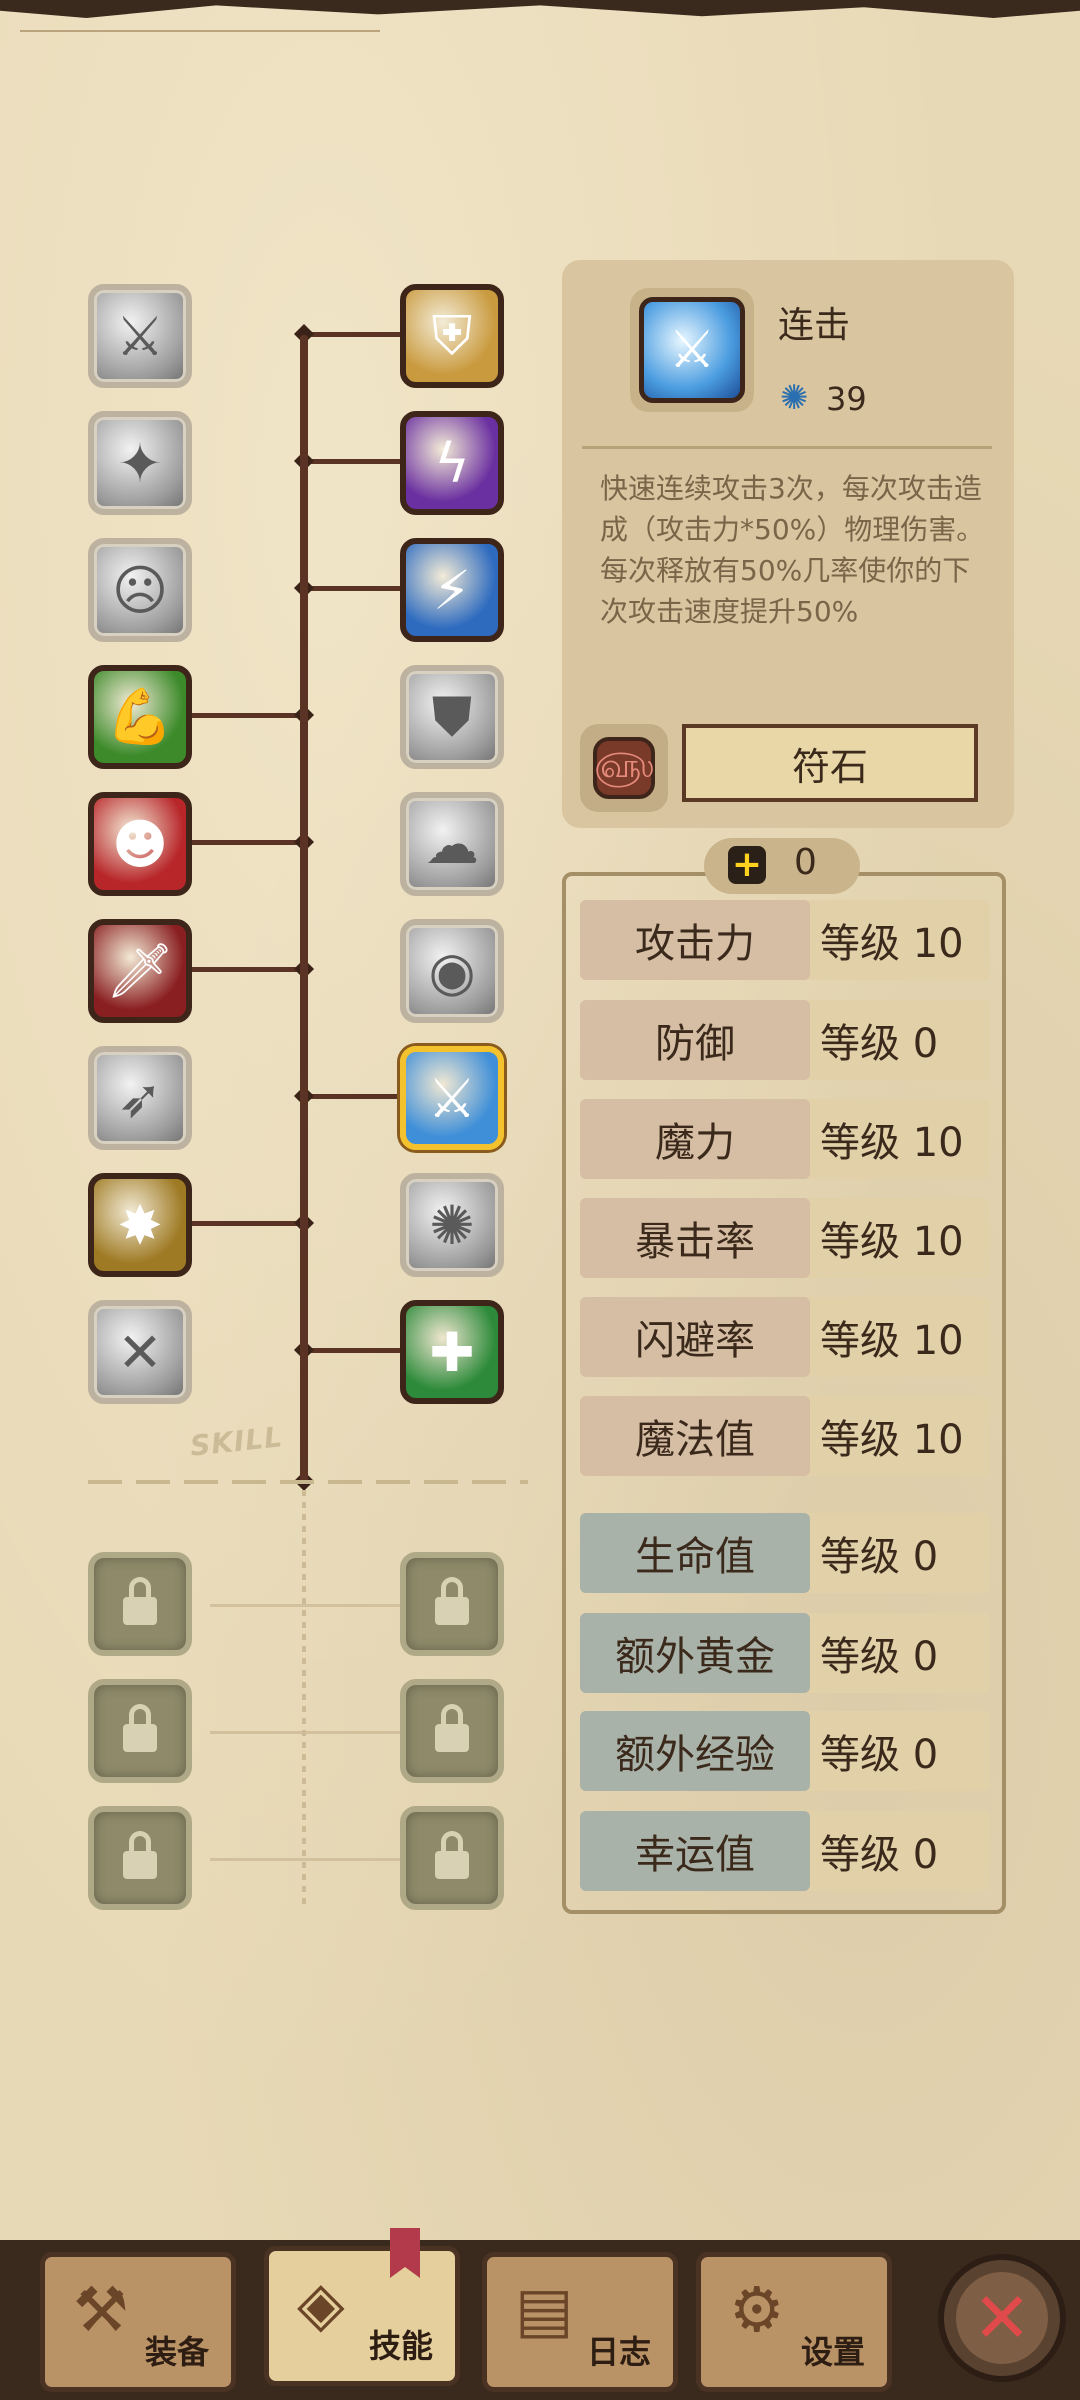 The image size is (1080, 2400). I want to click on shout-face-icon: ☹, so click(140, 590).